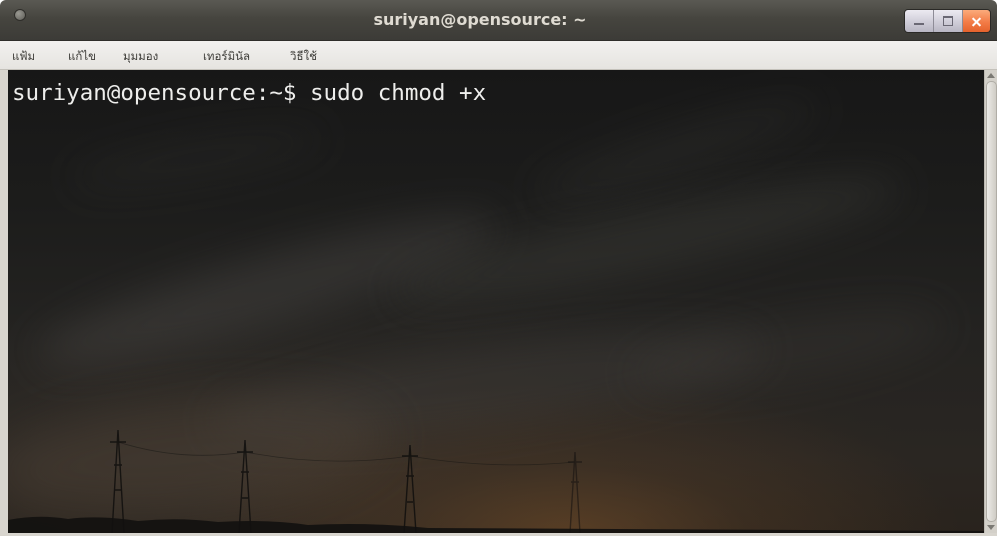 The width and height of the screenshot is (997, 536). I want to click on menu-help: วิธีใช้, so click(303, 56).